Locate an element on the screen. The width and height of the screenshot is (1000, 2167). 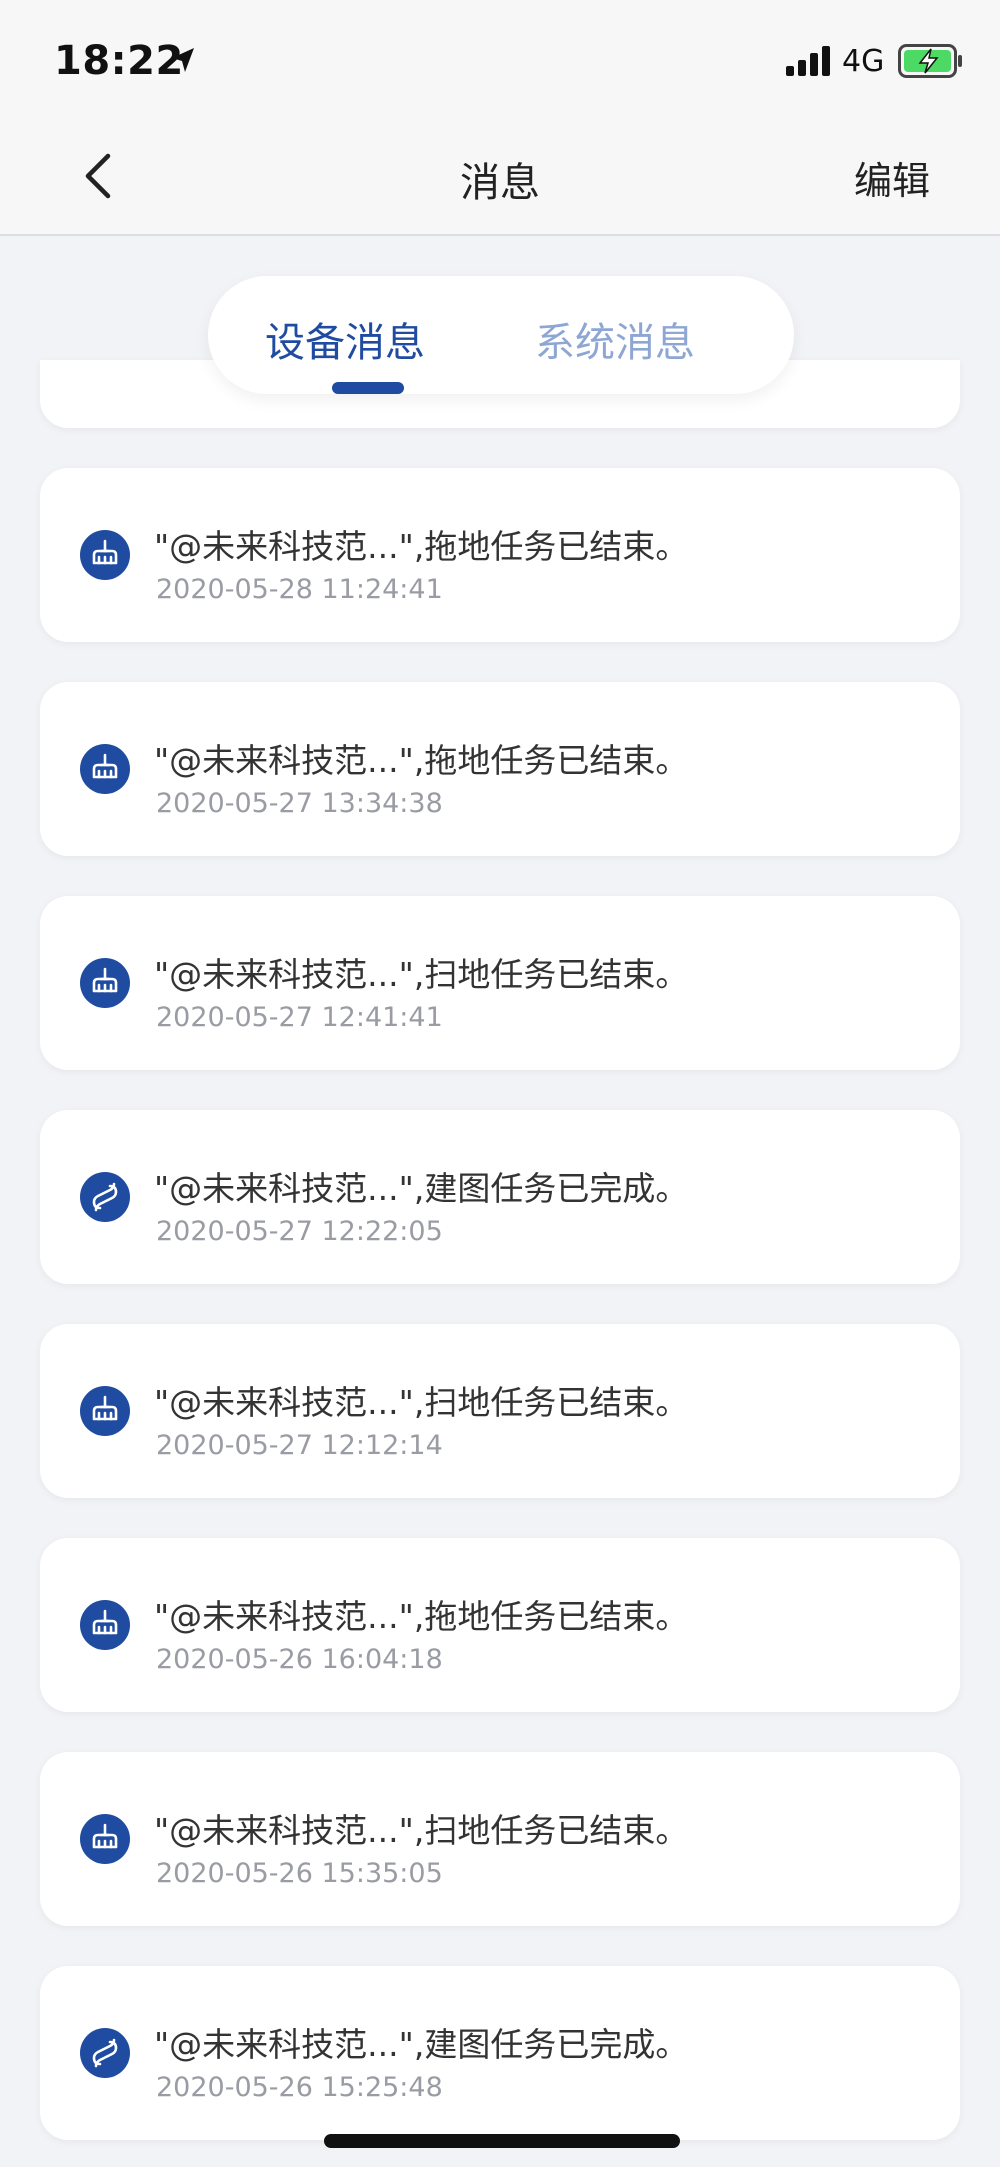
battery-charging-icon is located at coordinates (930, 61).